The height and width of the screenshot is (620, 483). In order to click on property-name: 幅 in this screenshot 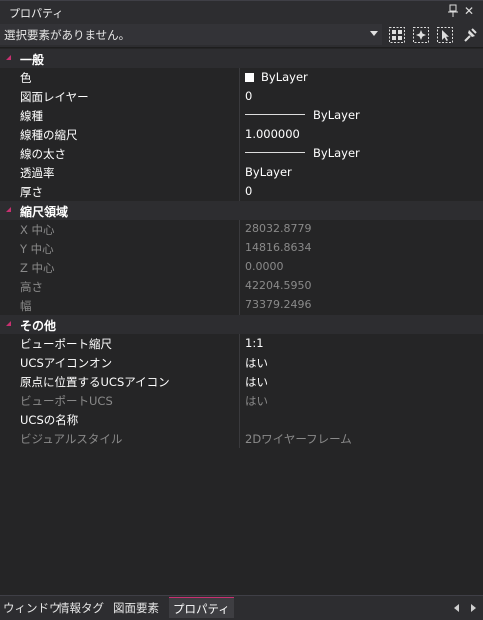, I will do `click(26, 306)`.